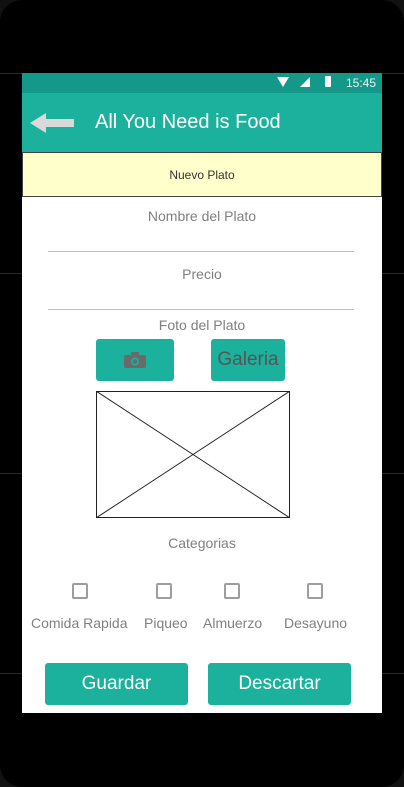 Image resolution: width=404 pixels, height=787 pixels. What do you see at coordinates (166, 623) in the screenshot?
I see `category-label-piqueo: Piqueo` at bounding box center [166, 623].